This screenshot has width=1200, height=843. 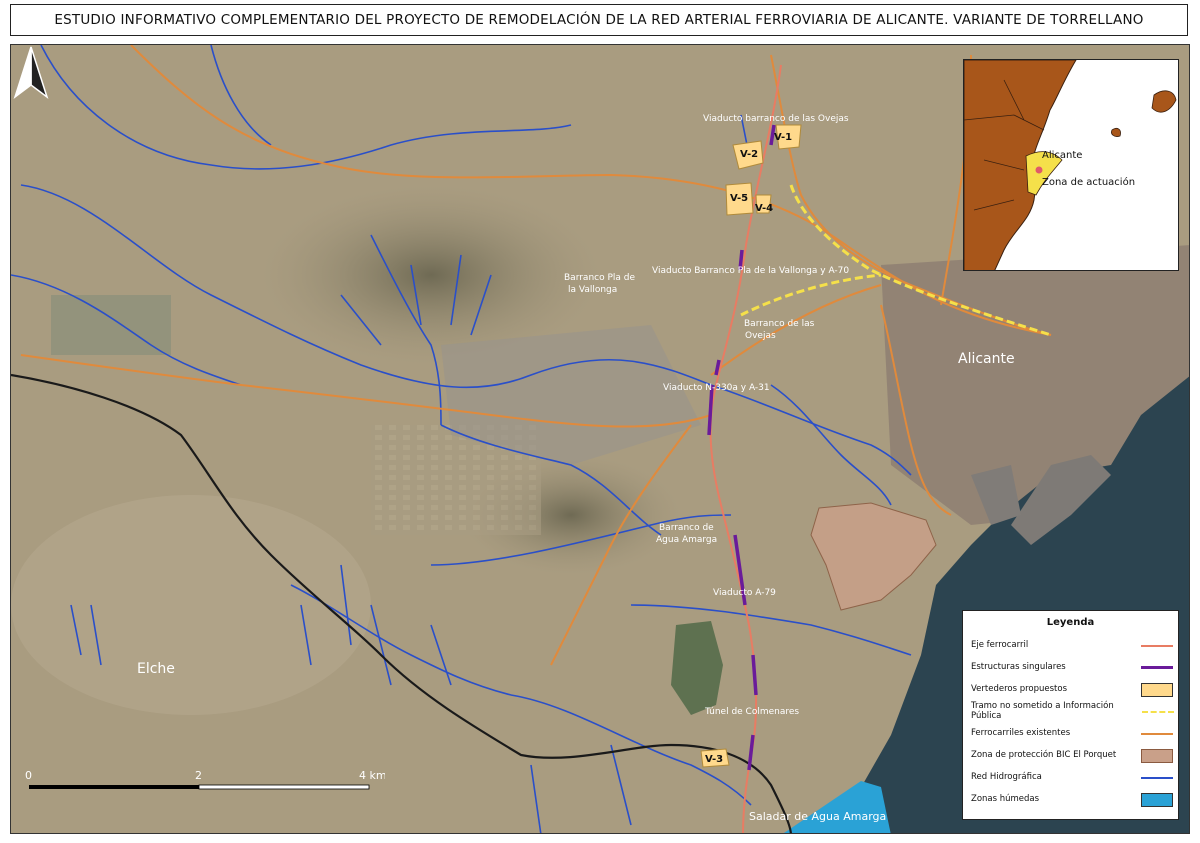 I want to click on label-v1: V-1, so click(x=783, y=137).